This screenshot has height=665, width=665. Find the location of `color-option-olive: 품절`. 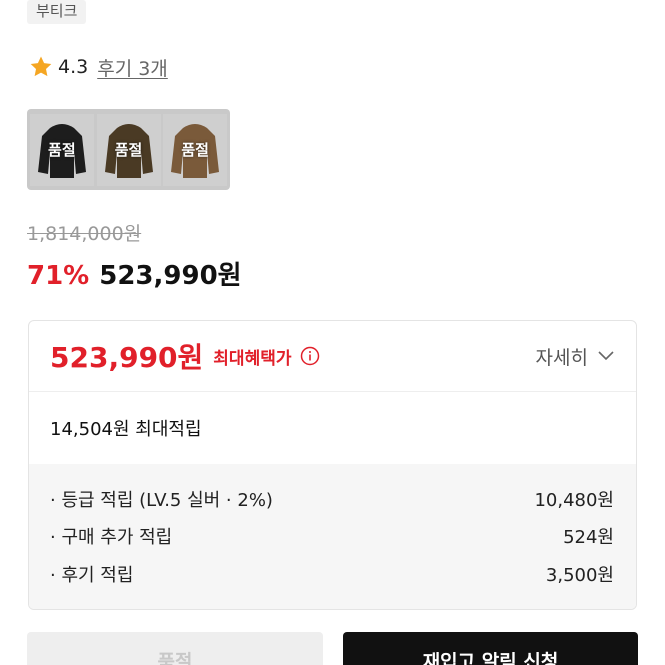

color-option-olive: 품절 is located at coordinates (128, 149).